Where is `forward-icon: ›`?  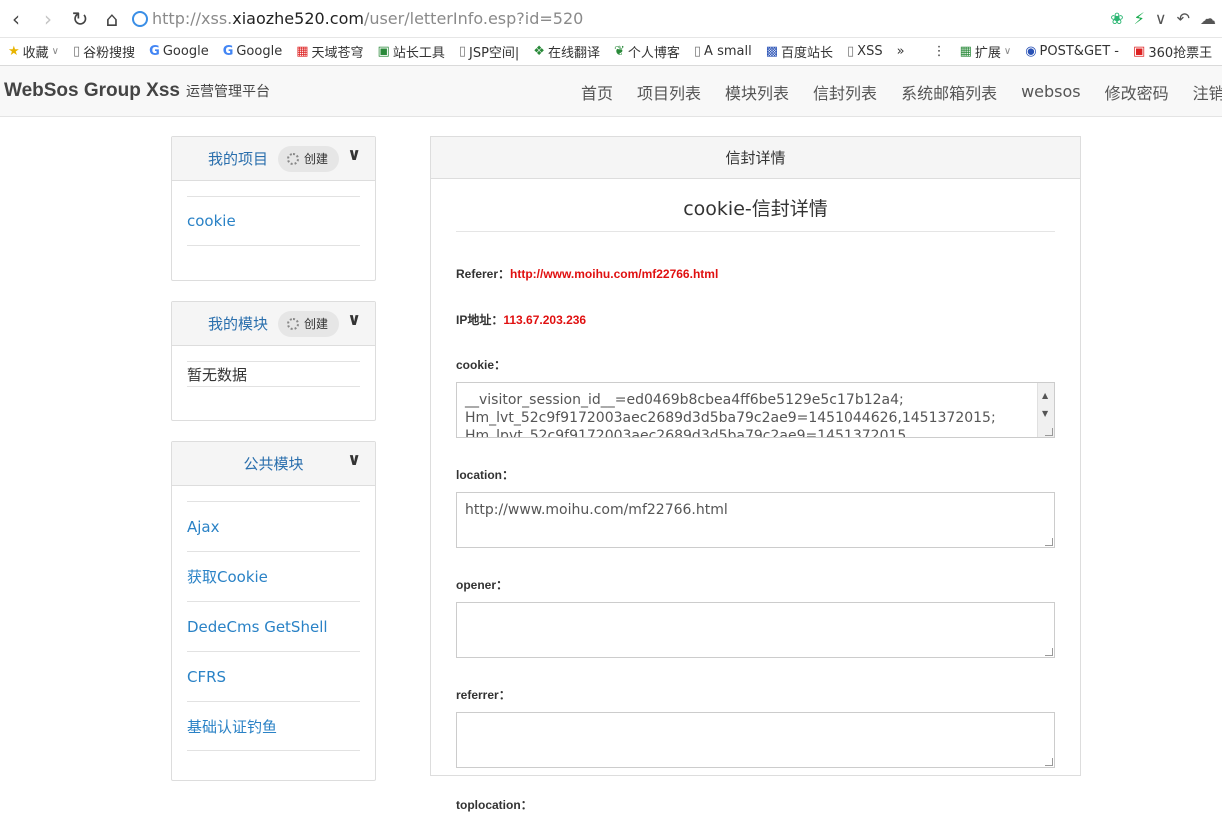 forward-icon: › is located at coordinates (48, 19).